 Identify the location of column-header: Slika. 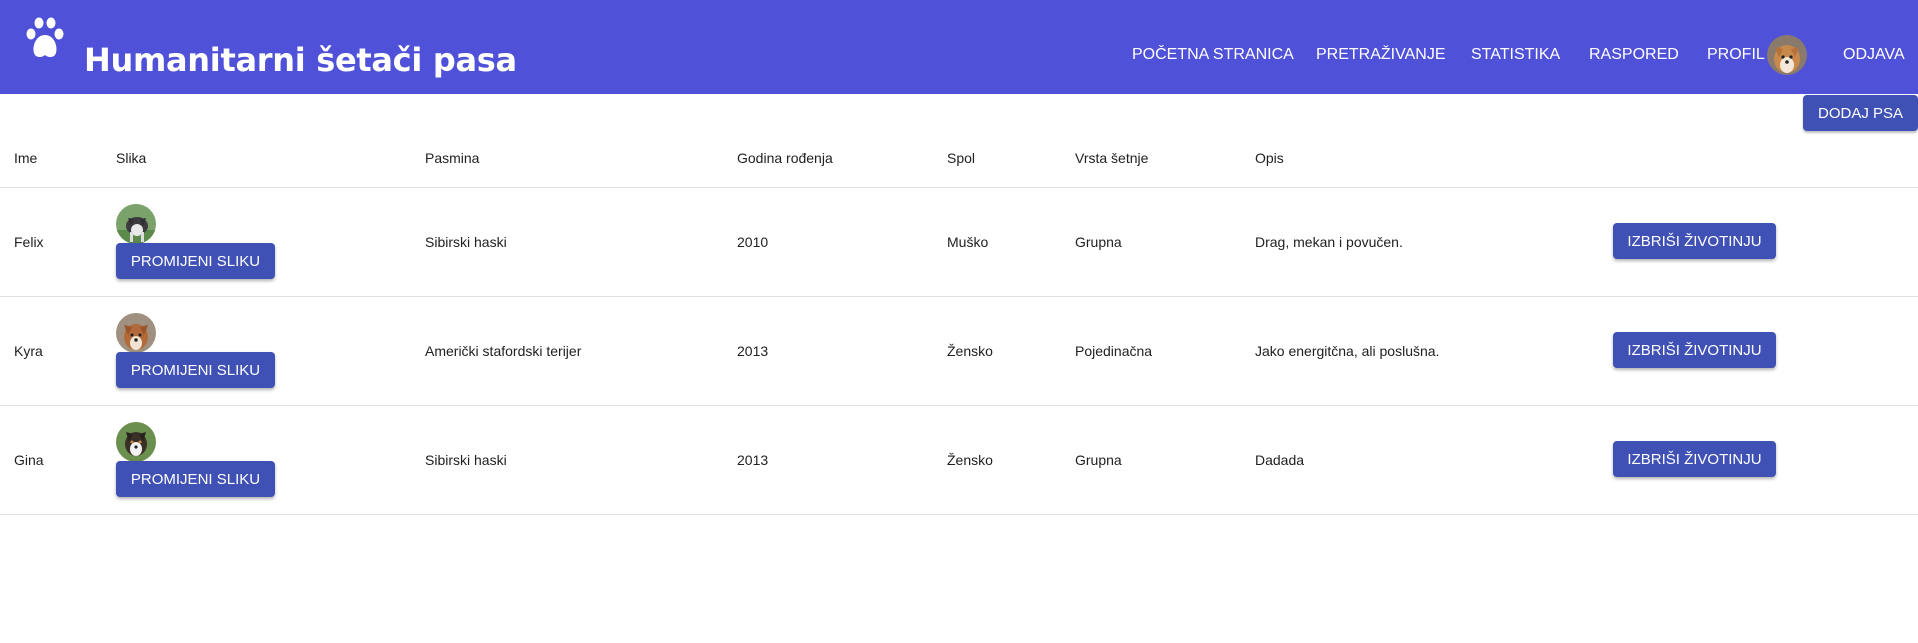
(131, 158).